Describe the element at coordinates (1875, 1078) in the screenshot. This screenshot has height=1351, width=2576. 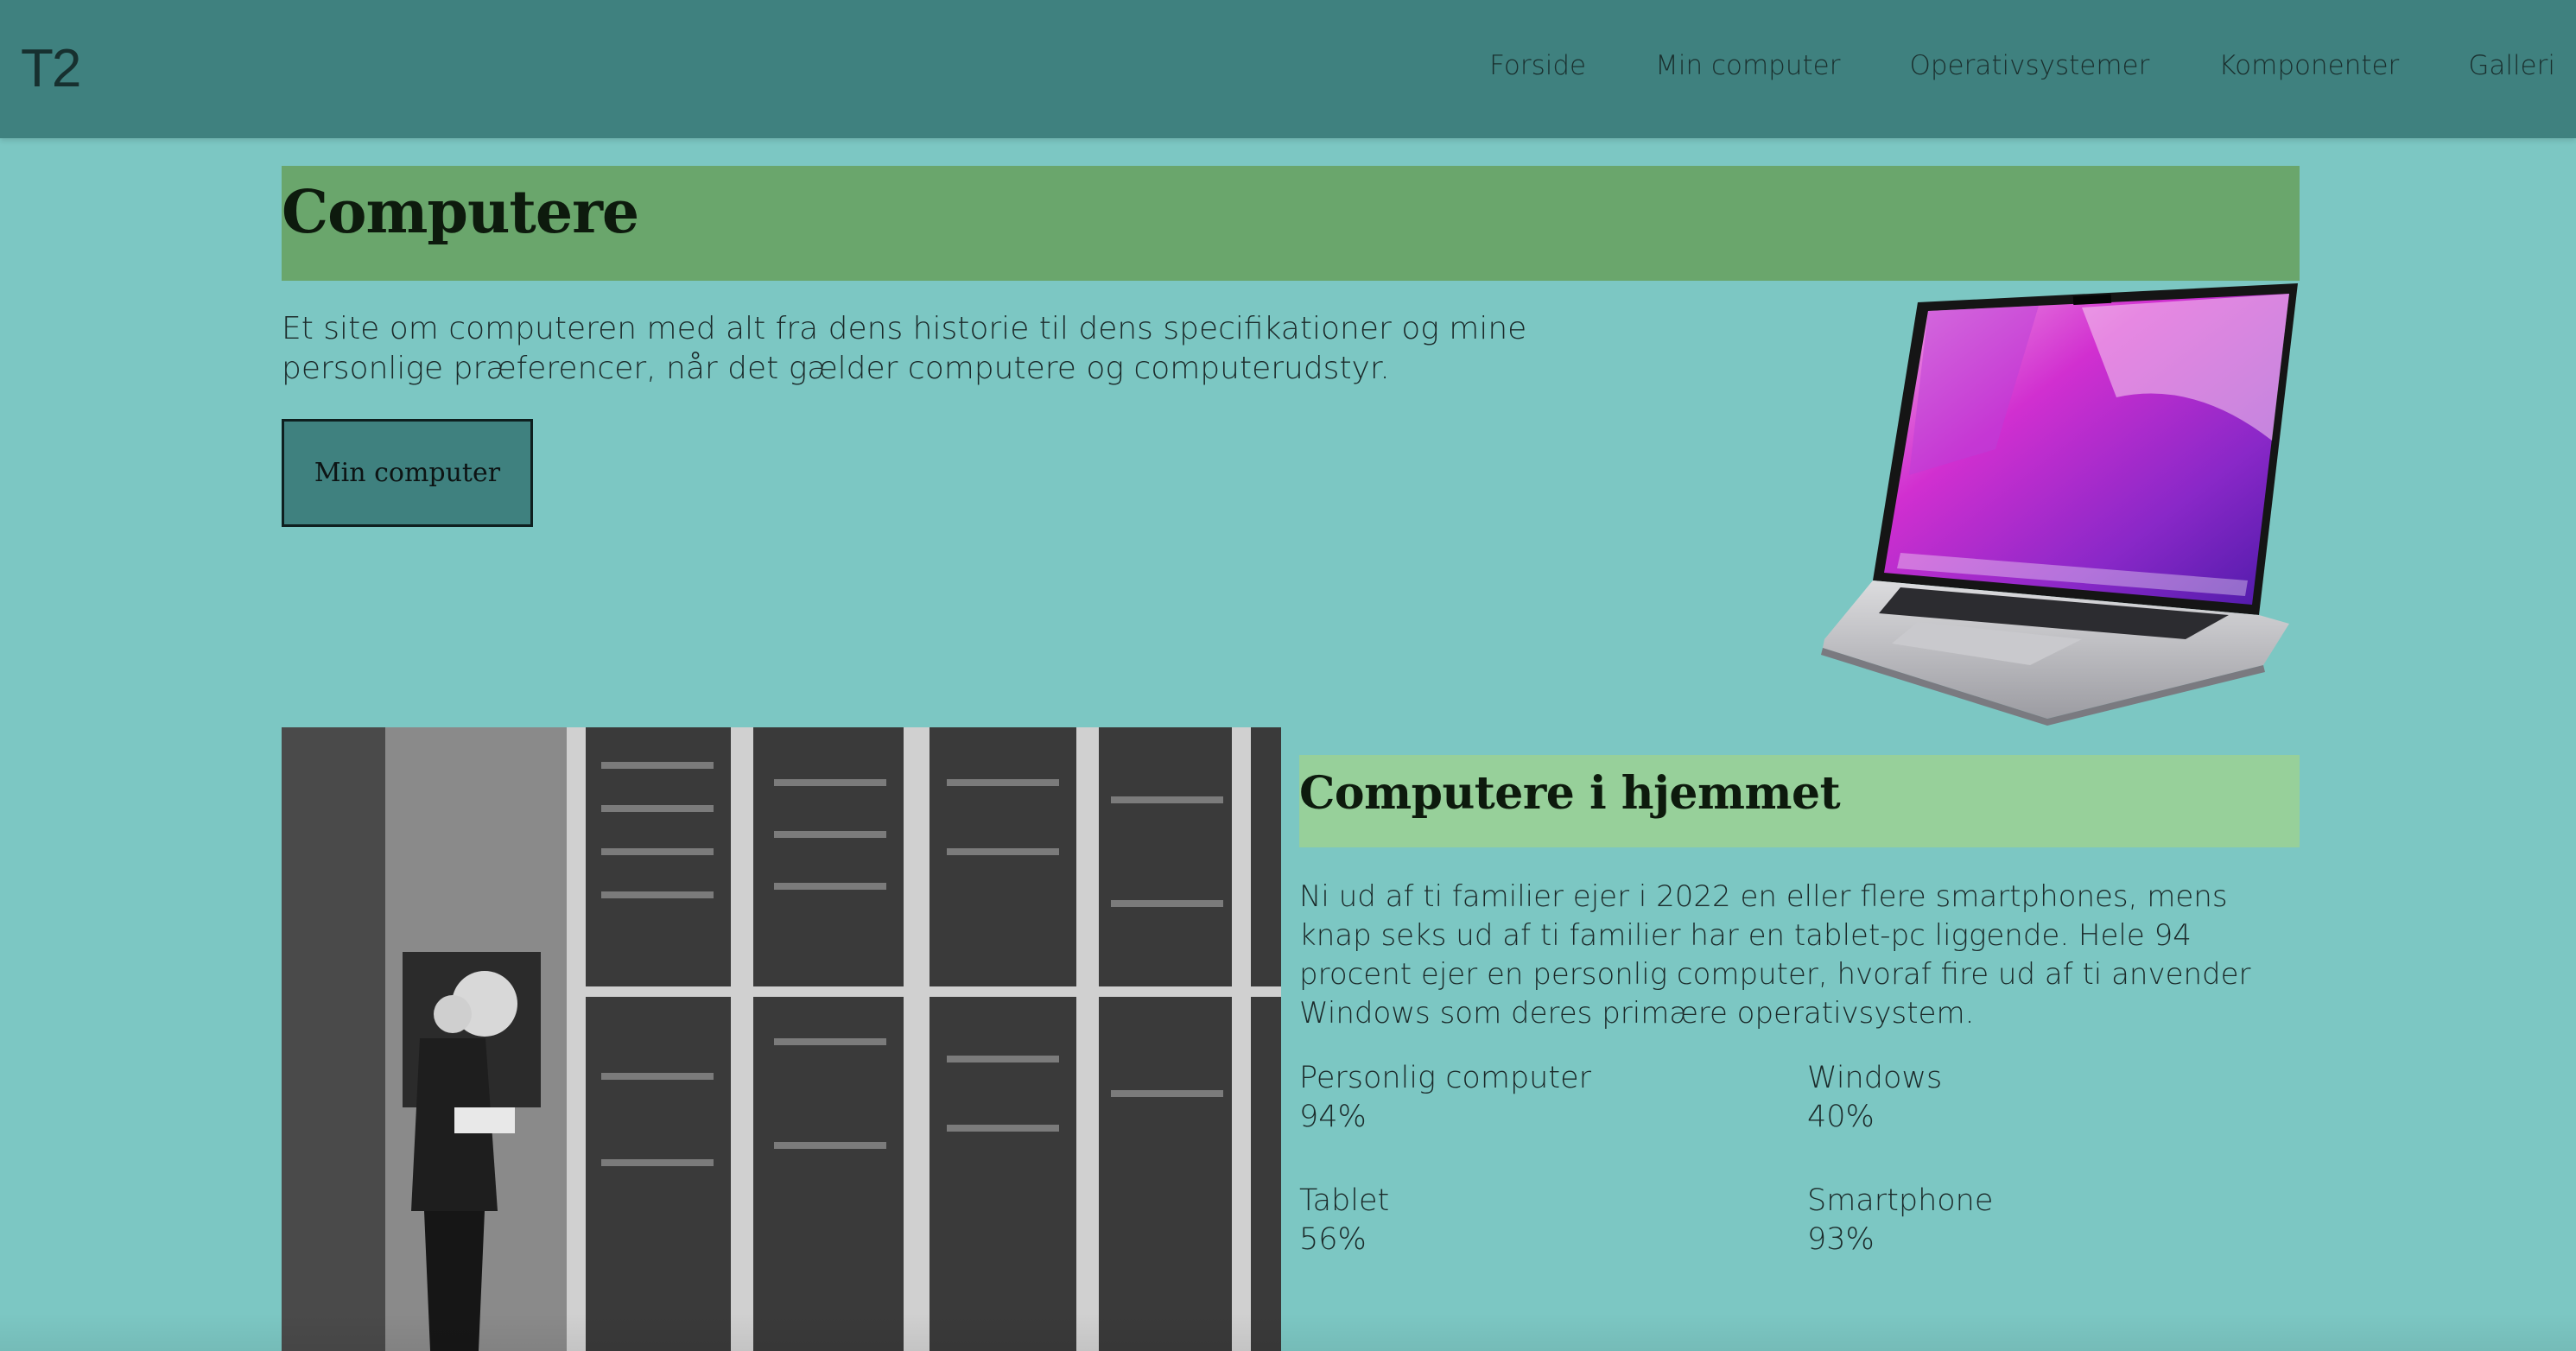
I see `stat-label: Windows` at that location.